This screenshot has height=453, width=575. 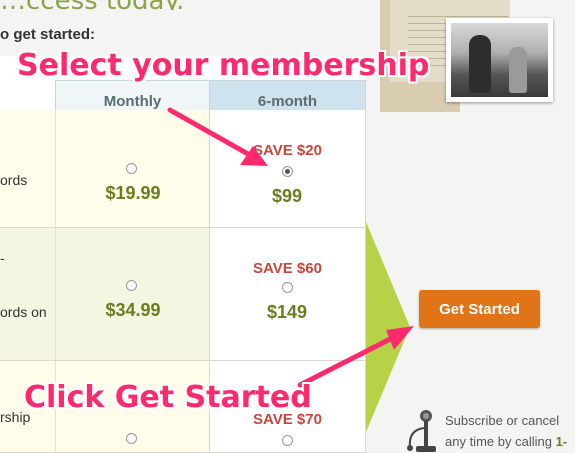 I want to click on annotation-click-get-started: Click Get Started, so click(x=168, y=397).